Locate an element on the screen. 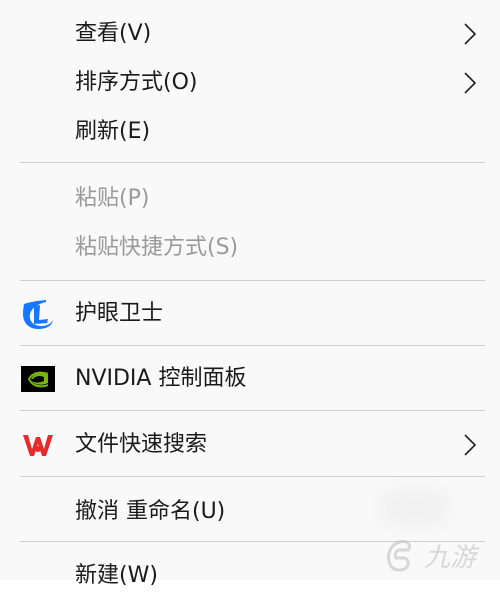  menu-item-label: 粘贴(P) is located at coordinates (112, 198).